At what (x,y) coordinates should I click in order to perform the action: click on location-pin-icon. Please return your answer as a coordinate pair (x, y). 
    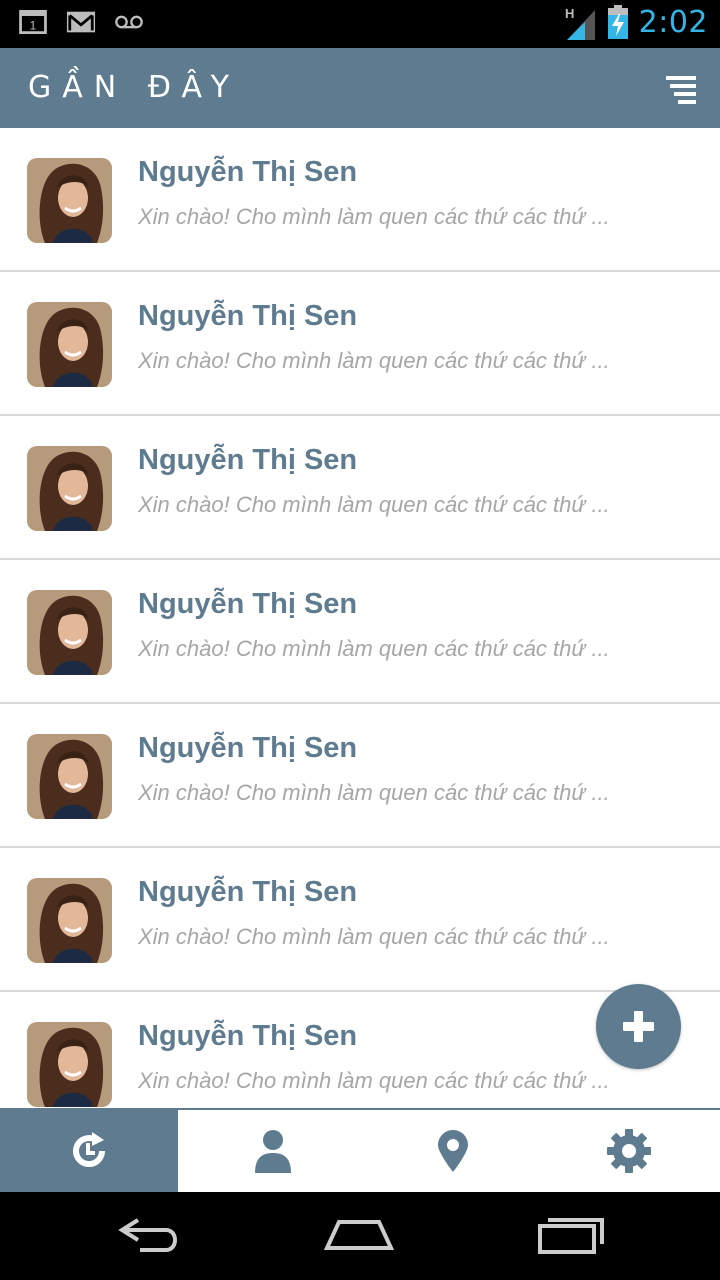
    Looking at the image, I should click on (453, 1151).